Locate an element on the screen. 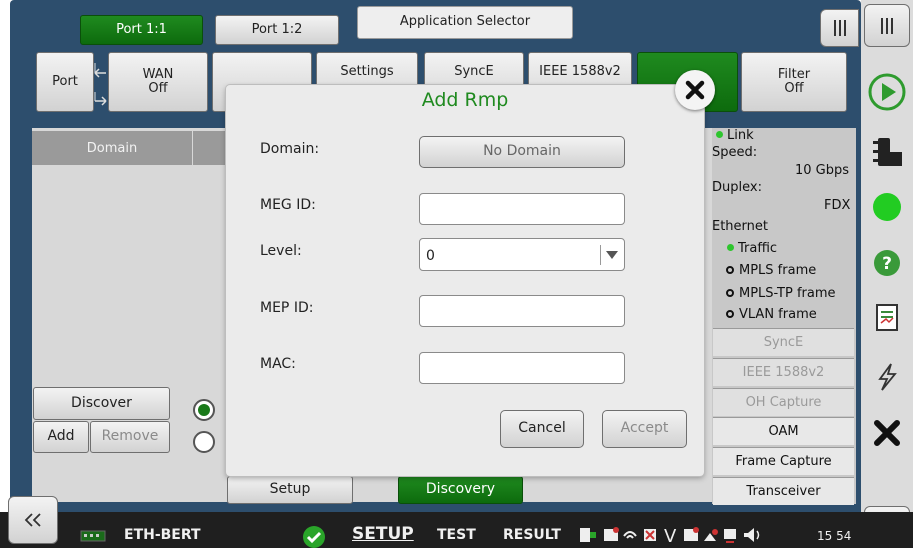 This screenshot has width=913, height=548. accept-label: Accept is located at coordinates (644, 428).